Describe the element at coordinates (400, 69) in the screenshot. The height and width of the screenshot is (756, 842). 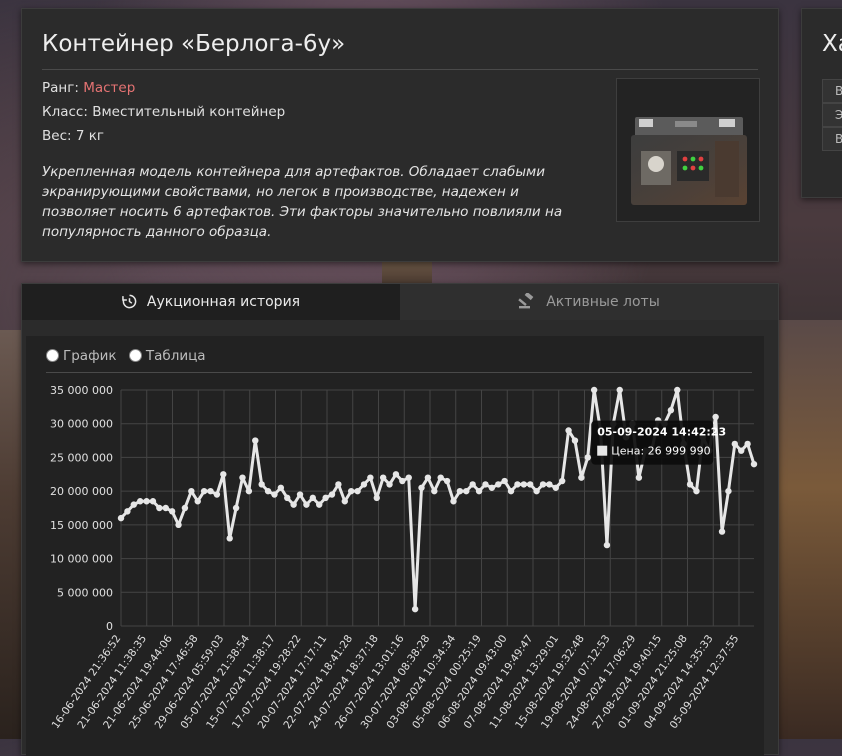
I see `divider` at that location.